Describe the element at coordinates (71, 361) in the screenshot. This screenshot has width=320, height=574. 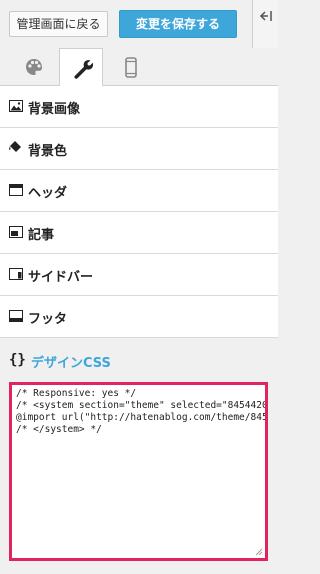
I see `design-css-title: デザインCSS` at that location.